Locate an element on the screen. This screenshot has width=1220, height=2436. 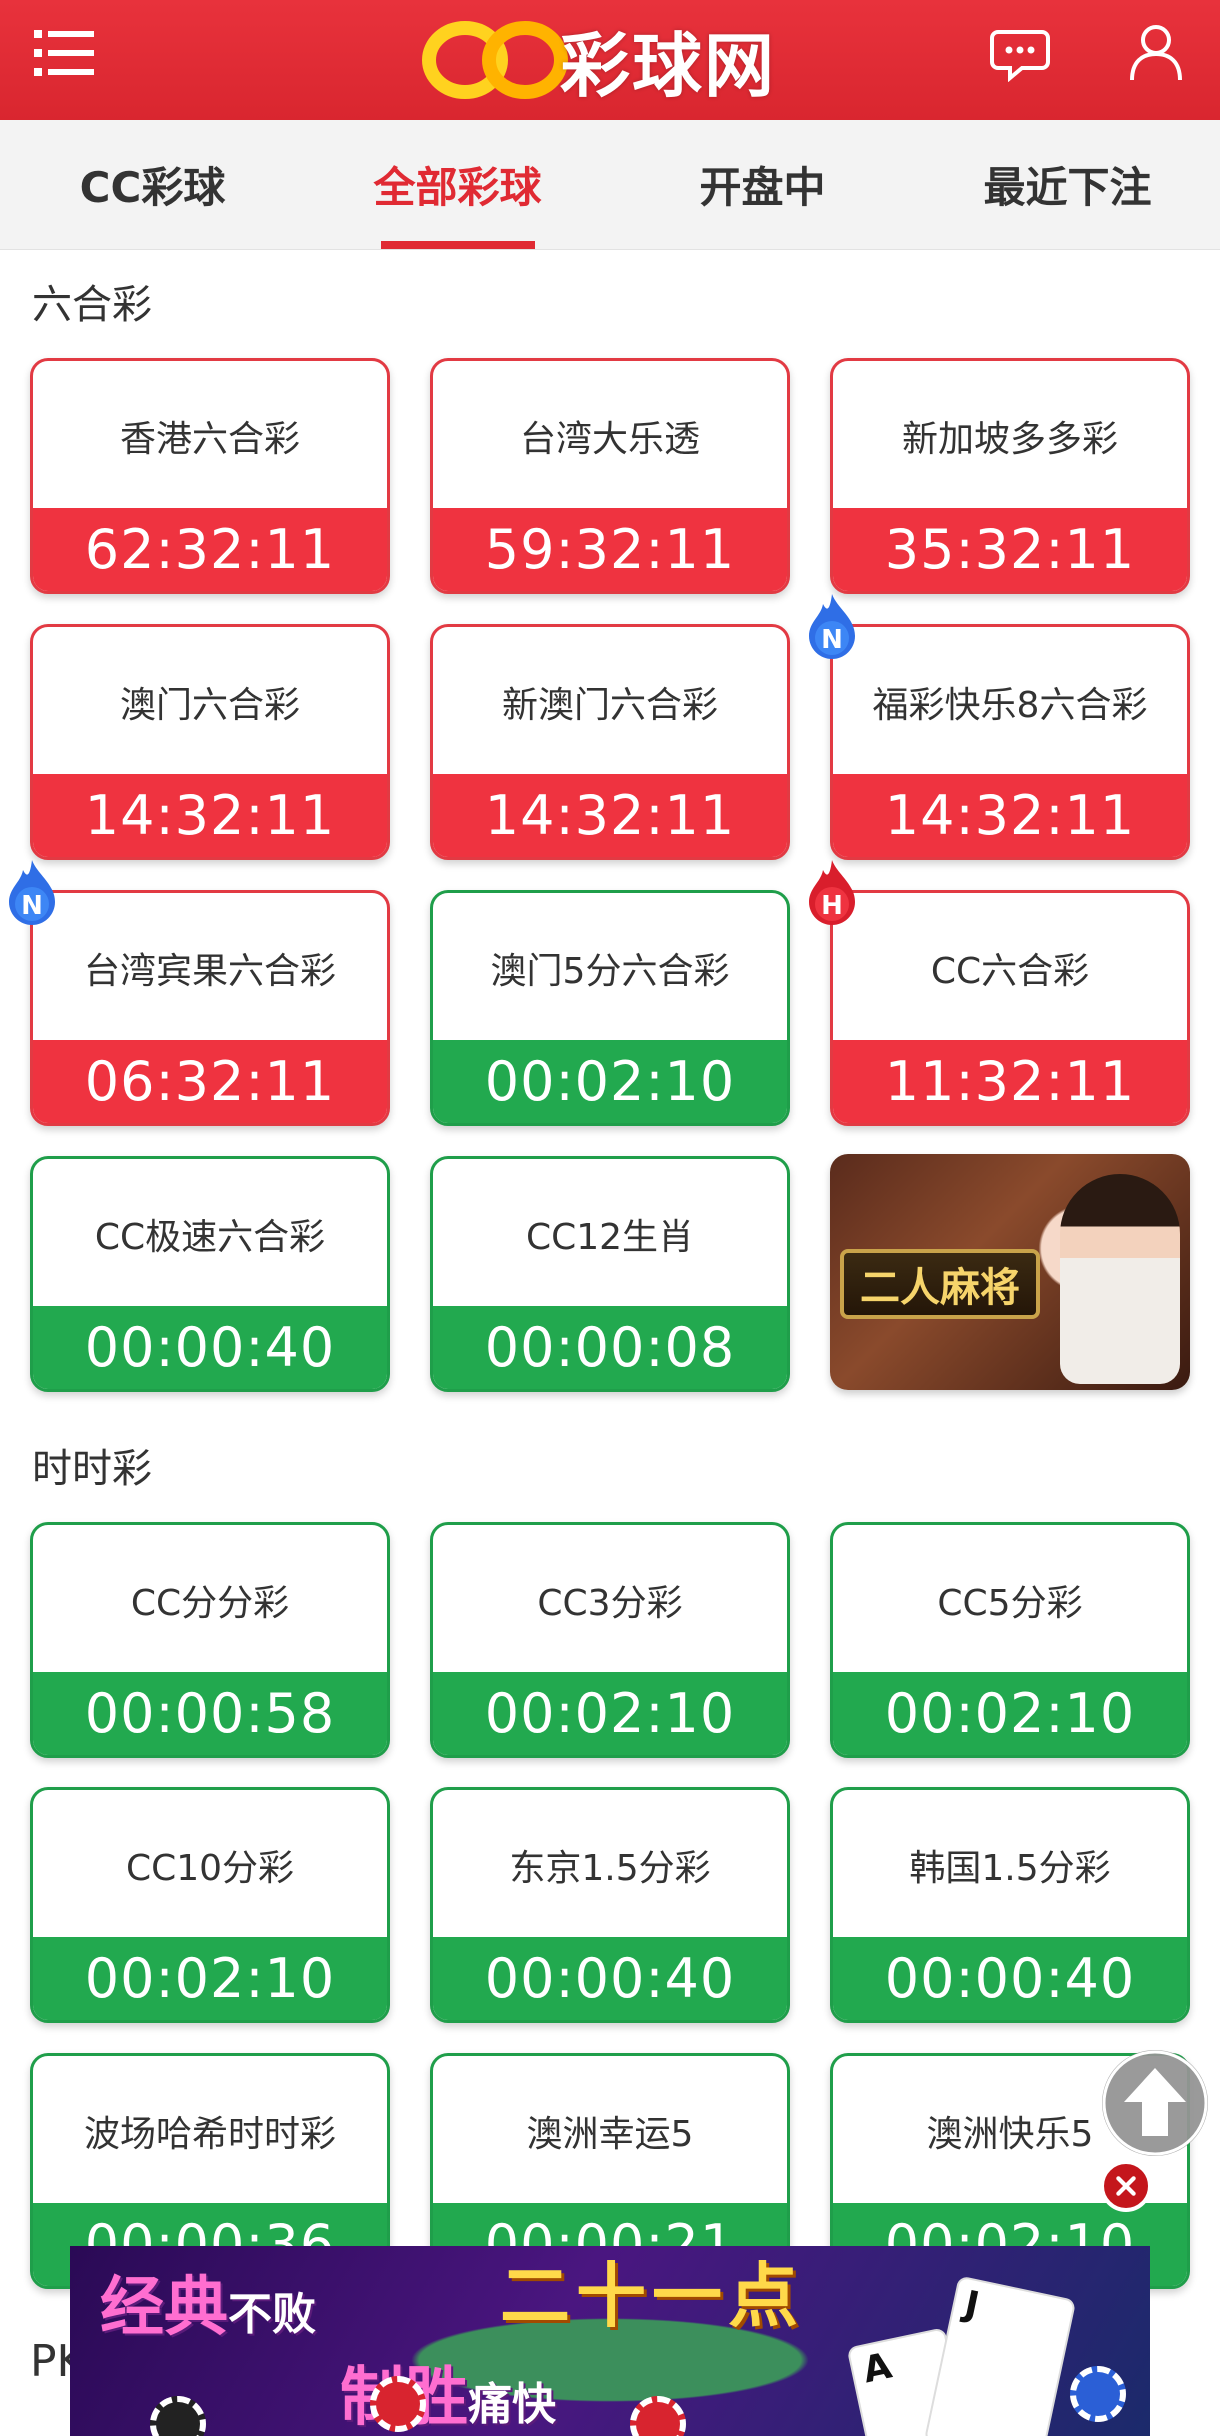
flame-hot-icon: H is located at coordinates (832, 892).